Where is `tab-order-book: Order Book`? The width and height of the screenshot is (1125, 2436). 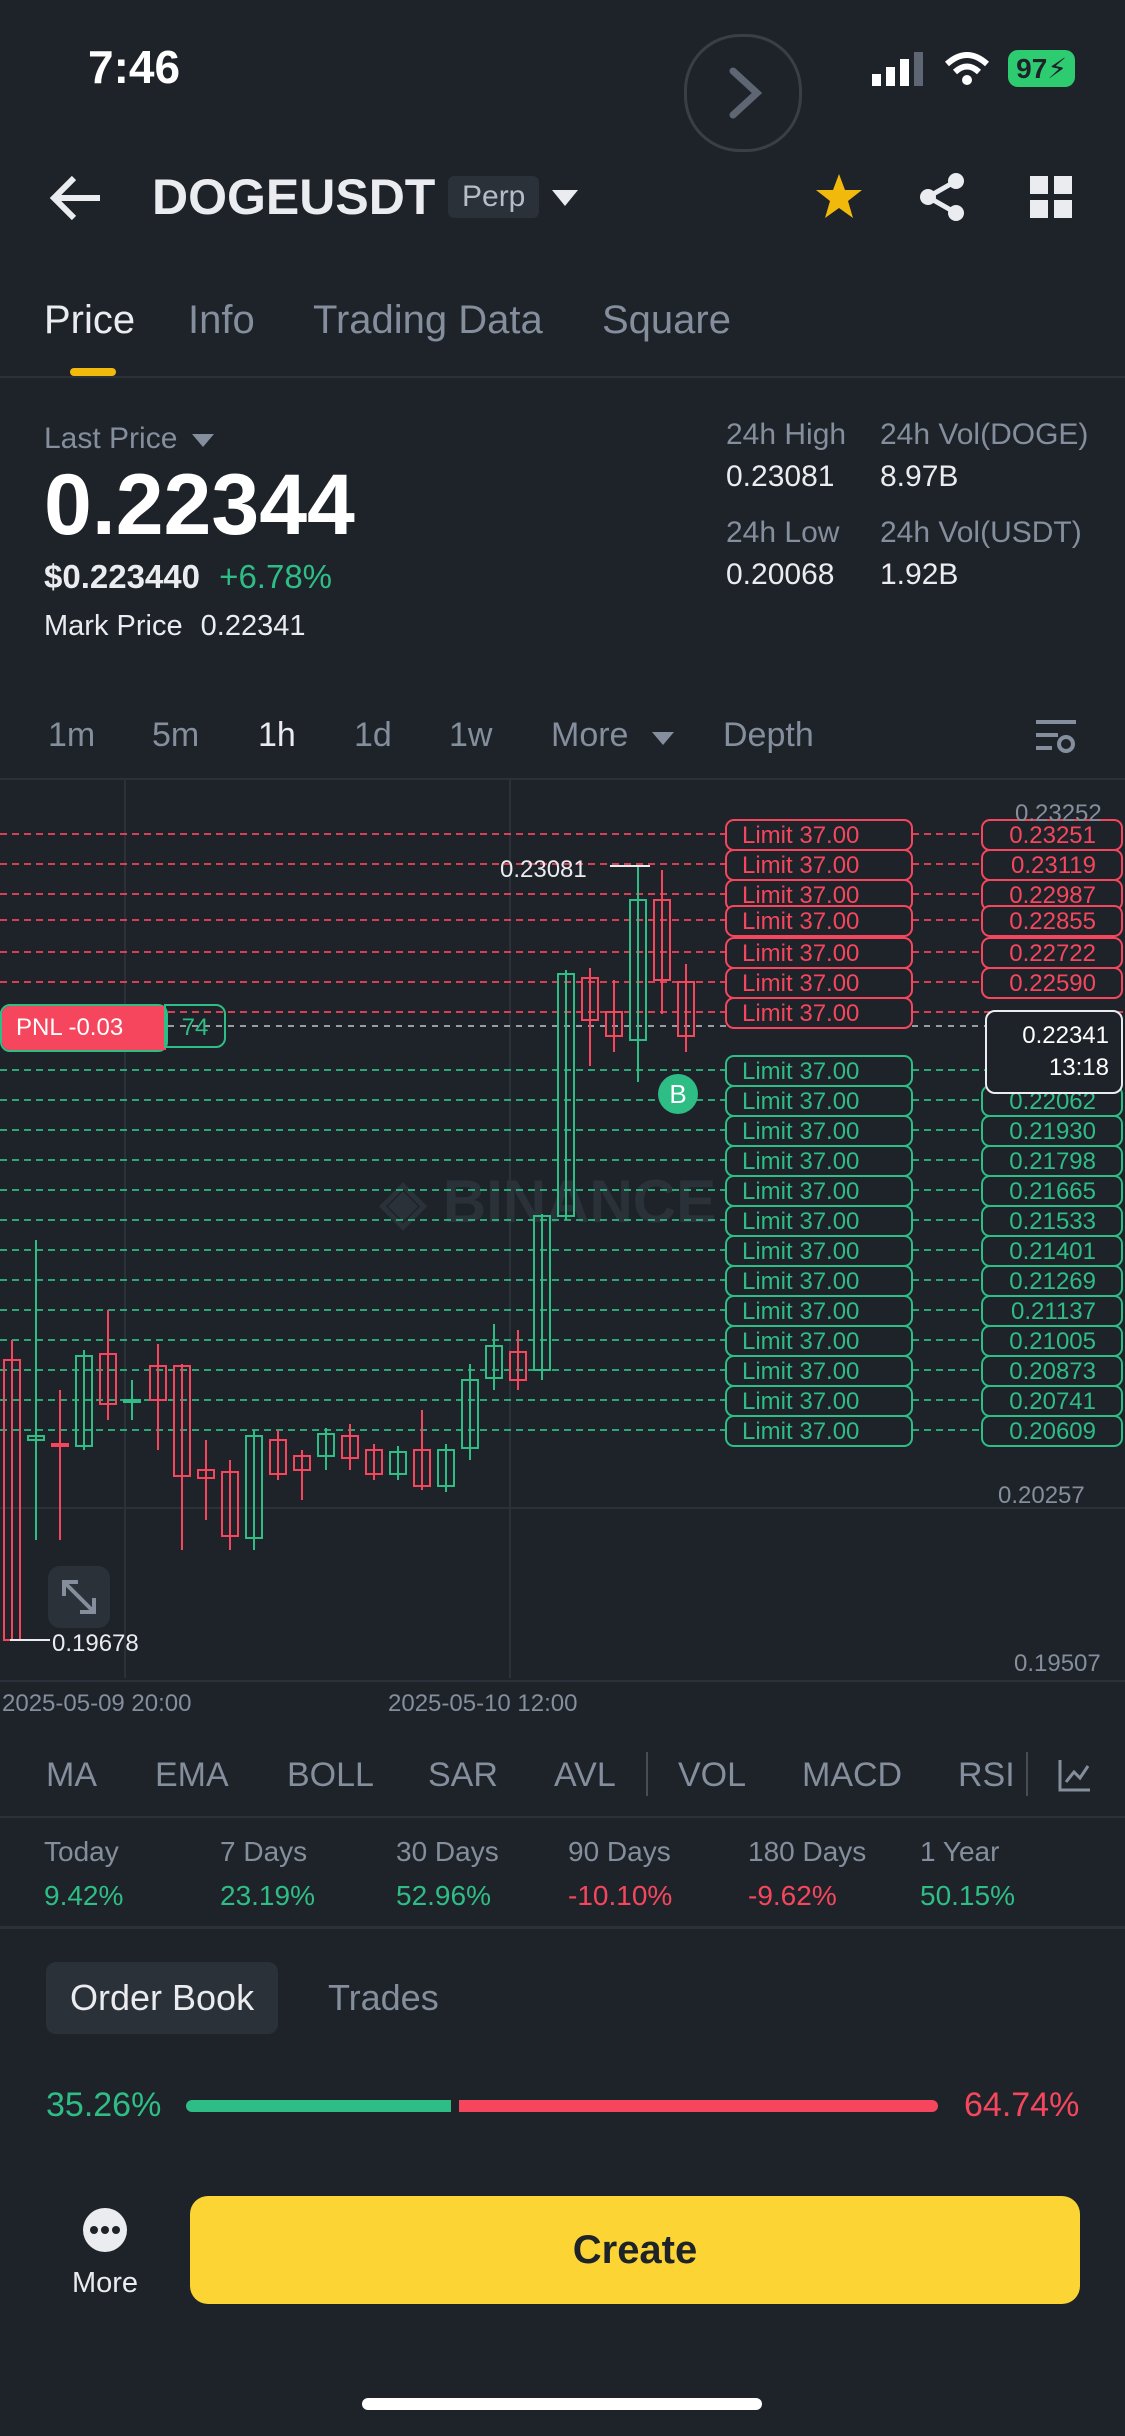 tab-order-book: Order Book is located at coordinates (162, 1998).